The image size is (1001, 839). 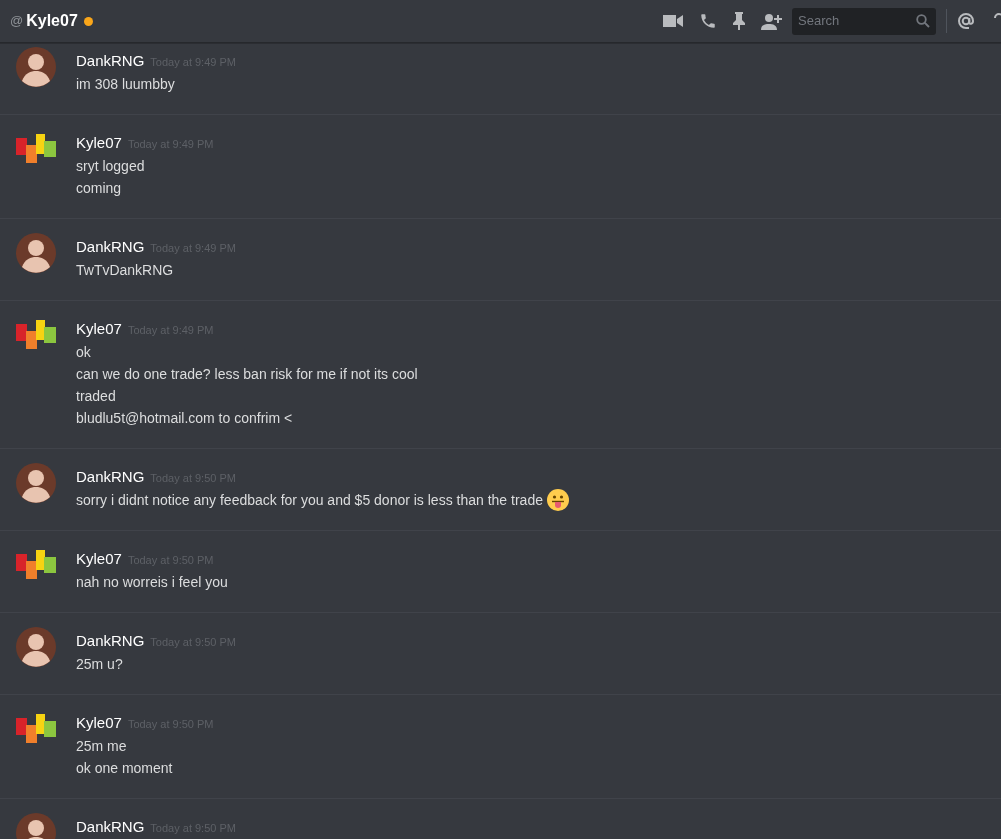 What do you see at coordinates (52, 21) in the screenshot?
I see `channel-title: Kyle07` at bounding box center [52, 21].